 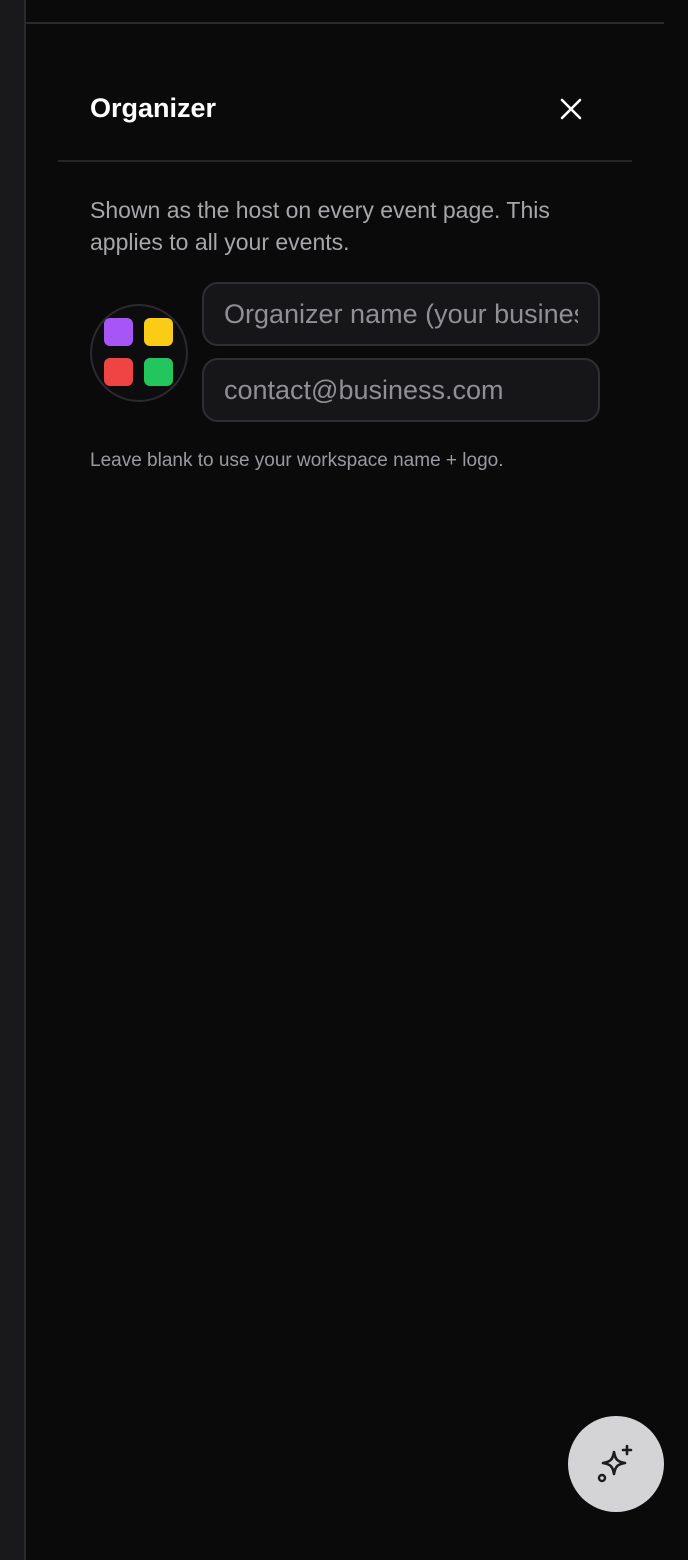 I want to click on top-bar, so click(x=345, y=12).